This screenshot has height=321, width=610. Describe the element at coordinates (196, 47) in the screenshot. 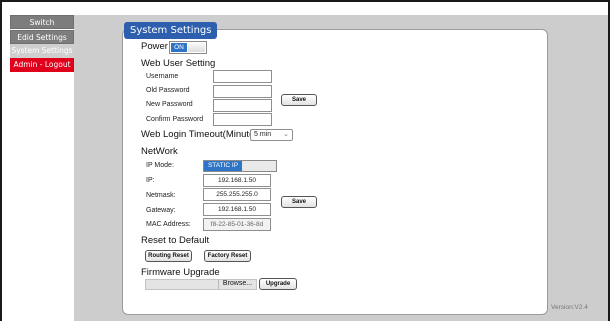

I see `toggle-knob` at that location.